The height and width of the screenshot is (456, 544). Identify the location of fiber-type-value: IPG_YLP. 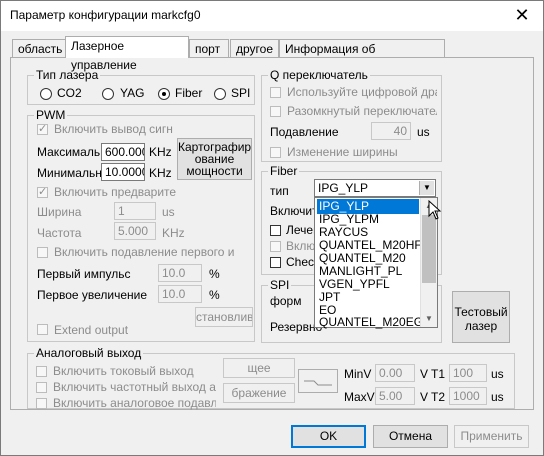
(343, 188).